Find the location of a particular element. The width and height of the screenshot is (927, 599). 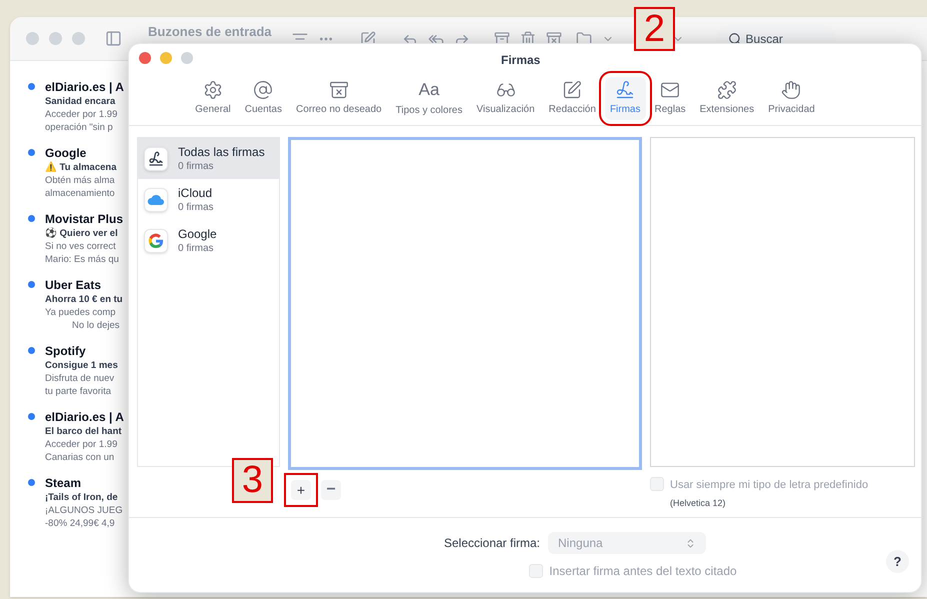

mail-preview: -80% 24,99€ 4,9 is located at coordinates (80, 523).